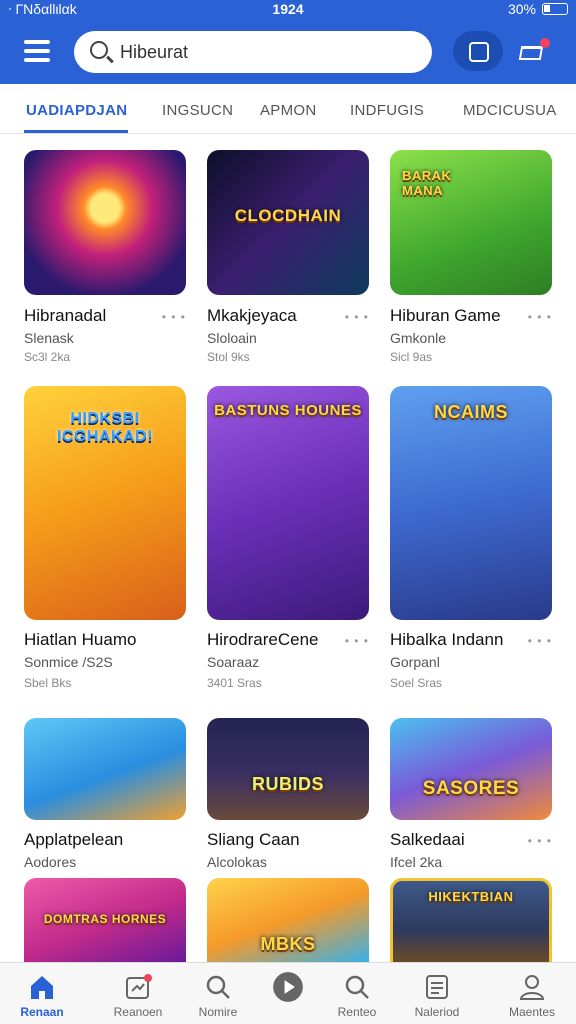 This screenshot has width=576, height=1024. What do you see at coordinates (49, 338) in the screenshot?
I see `game-subtitle: Slenask` at bounding box center [49, 338].